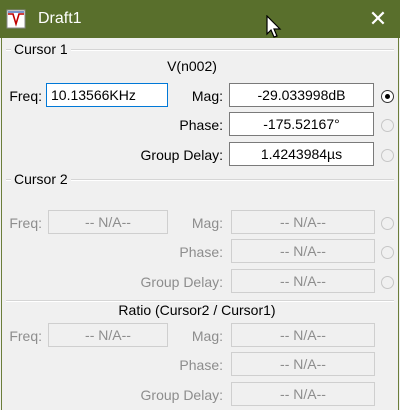 The image size is (400, 410). I want to click on cursor1-group-delay-field: 1.4243984µs, so click(301, 154).